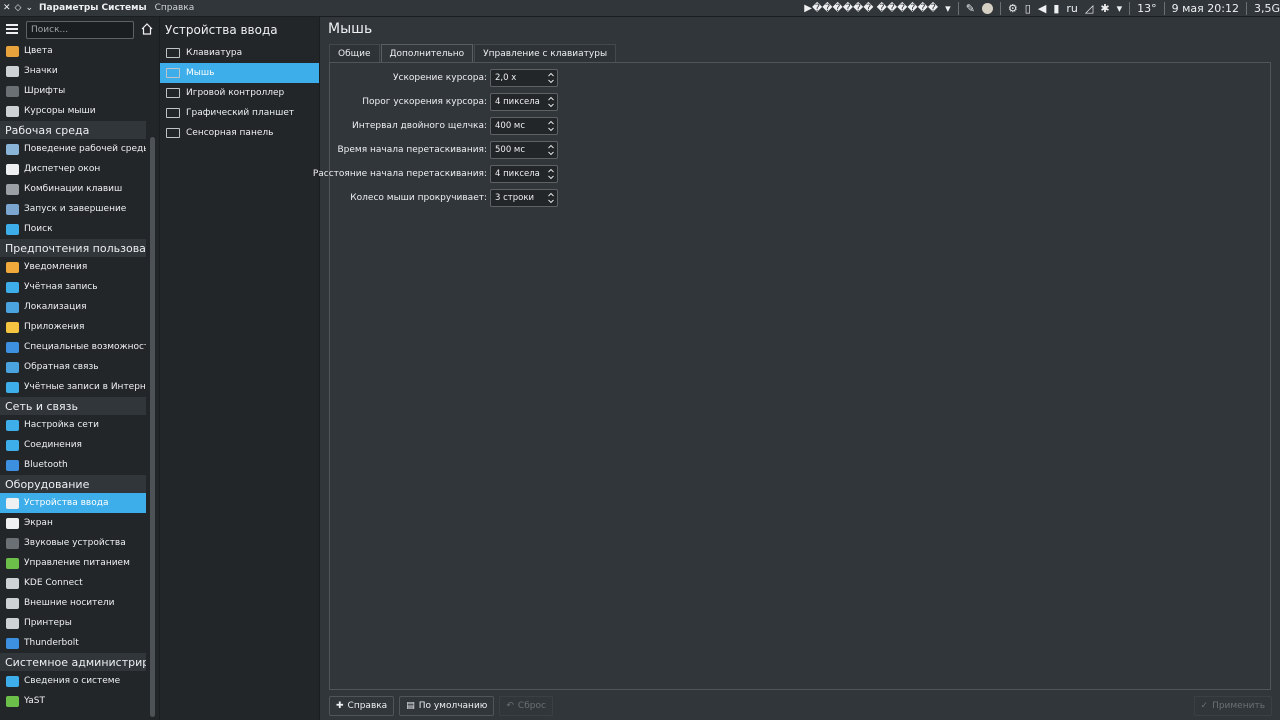  What do you see at coordinates (362, 706) in the screenshot?
I see `help-button: ✚ Справка` at bounding box center [362, 706].